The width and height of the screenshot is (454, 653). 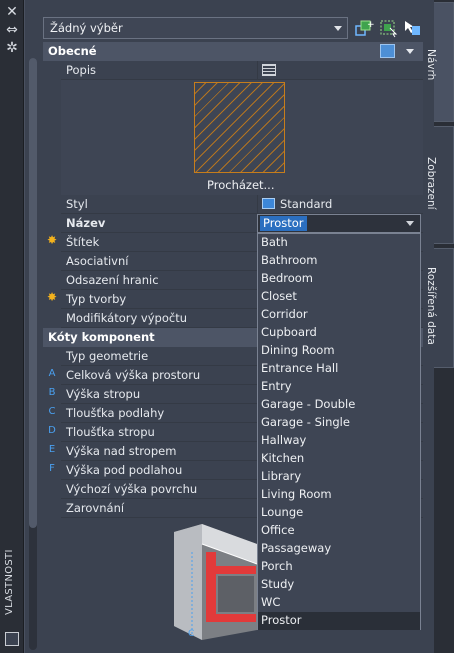 I want to click on style-value: Standard, so click(x=306, y=204).